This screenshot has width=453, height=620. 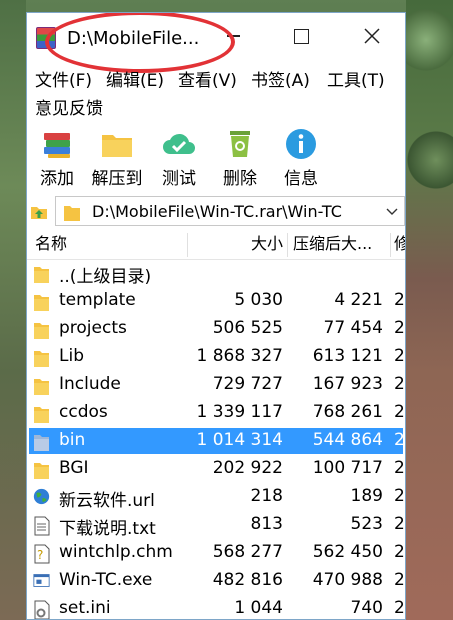 I want to click on maximize-icon, so click(x=301, y=36).